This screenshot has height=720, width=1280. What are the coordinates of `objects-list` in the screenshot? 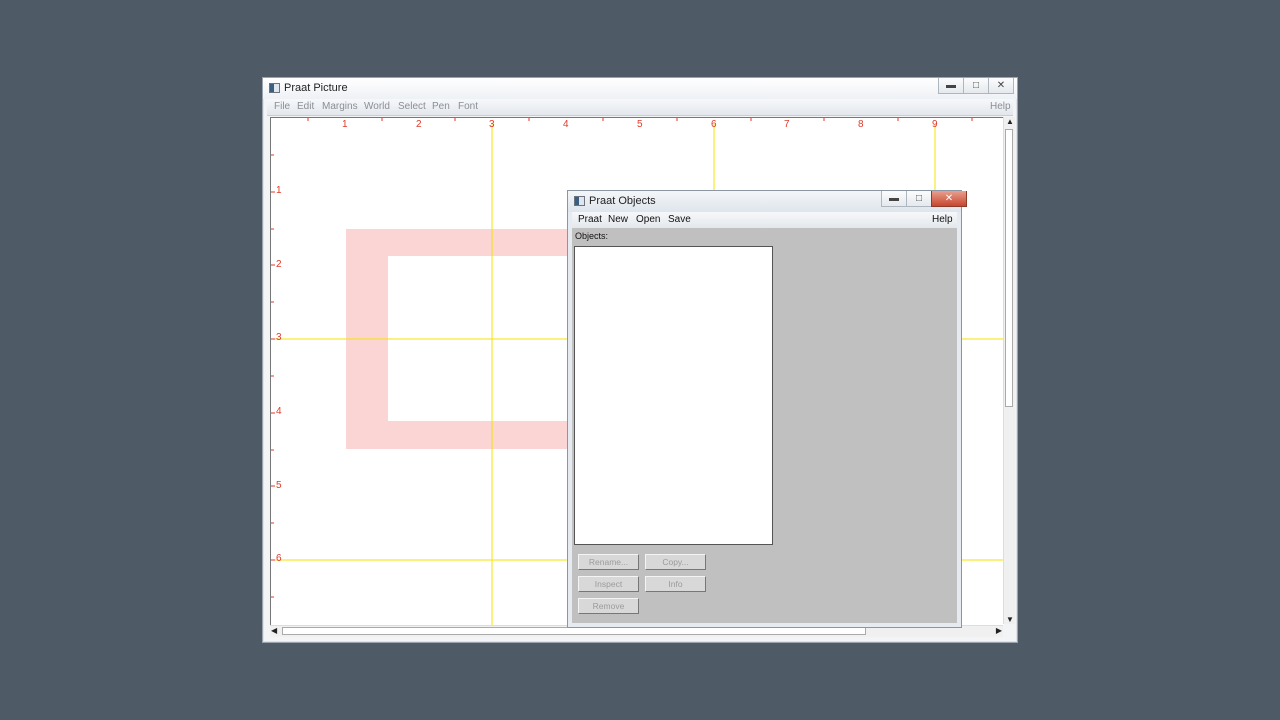 It's located at (673, 395).